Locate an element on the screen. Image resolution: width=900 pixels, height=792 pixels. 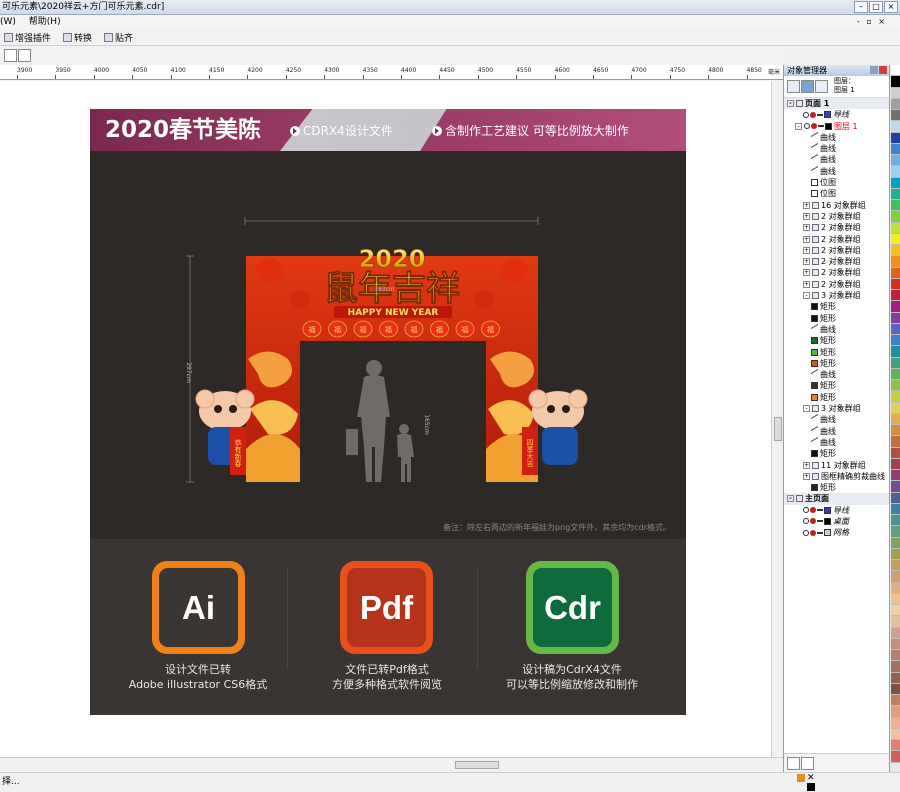
show-properties-button is located at coordinates (807, 86).